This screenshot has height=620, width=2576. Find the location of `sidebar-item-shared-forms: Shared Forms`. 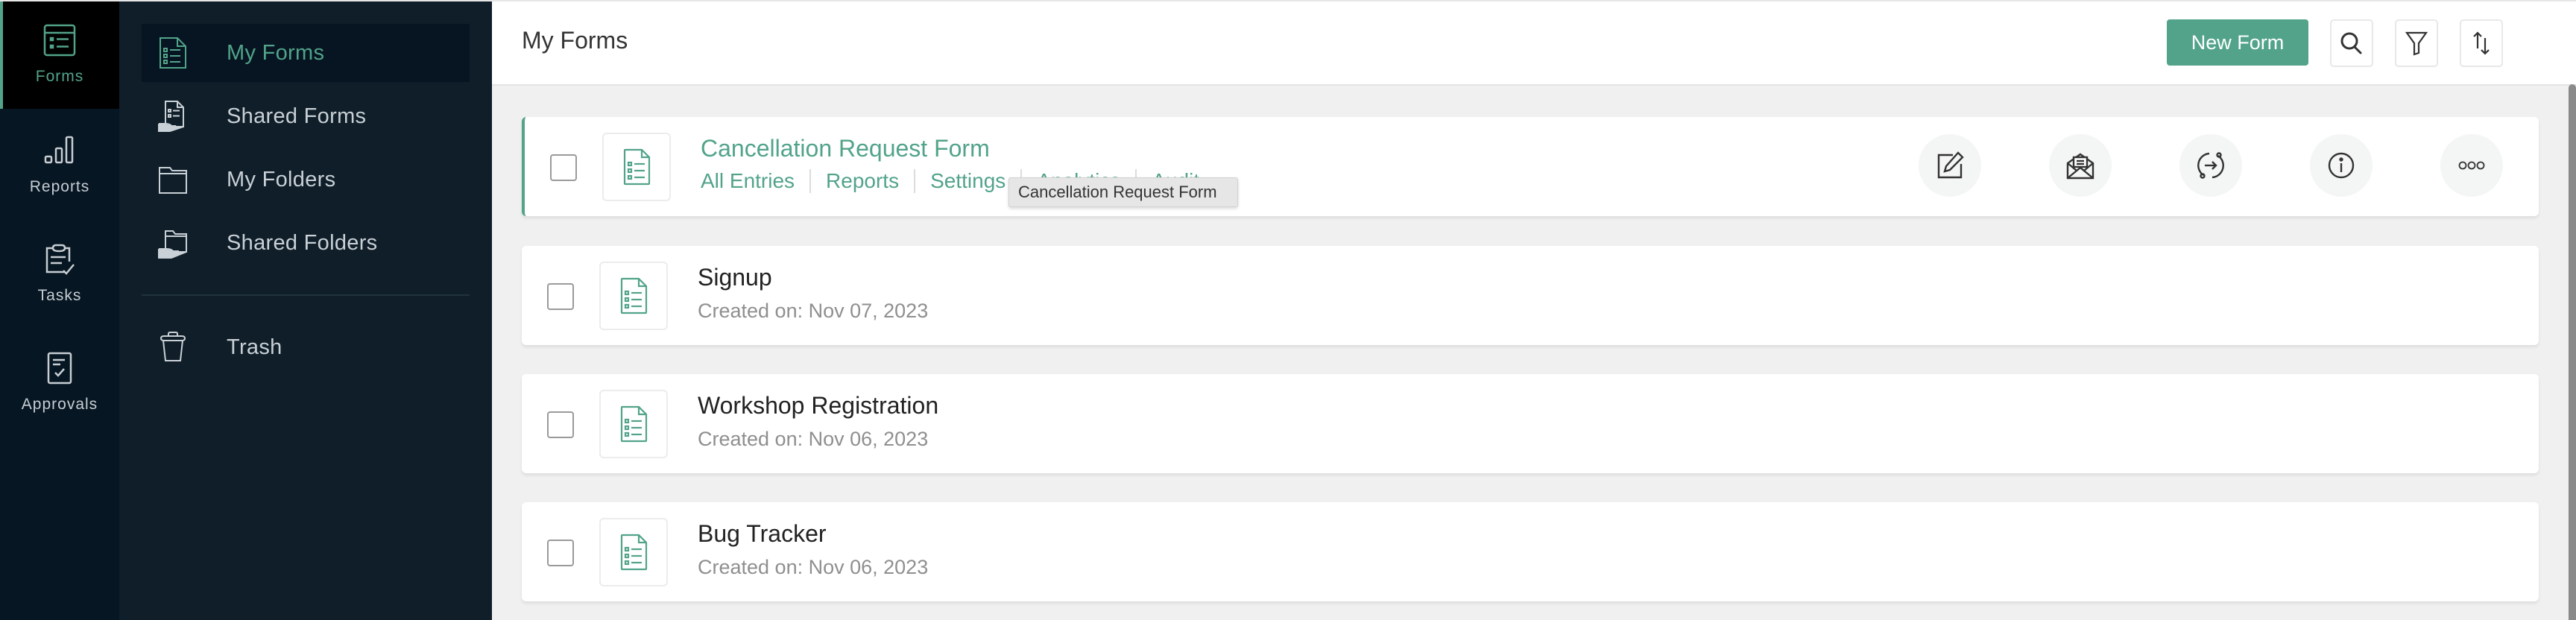

sidebar-item-shared-forms: Shared Forms is located at coordinates (306, 116).